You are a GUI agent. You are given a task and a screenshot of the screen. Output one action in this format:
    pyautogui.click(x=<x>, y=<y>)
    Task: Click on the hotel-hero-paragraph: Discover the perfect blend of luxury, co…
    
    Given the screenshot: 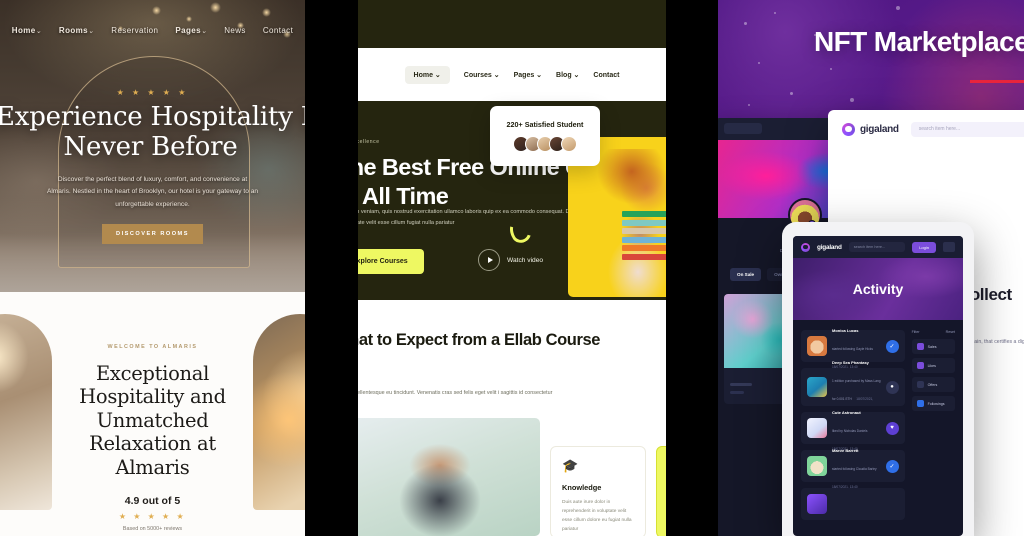 What is the action you would take?
    pyautogui.click(x=152, y=192)
    